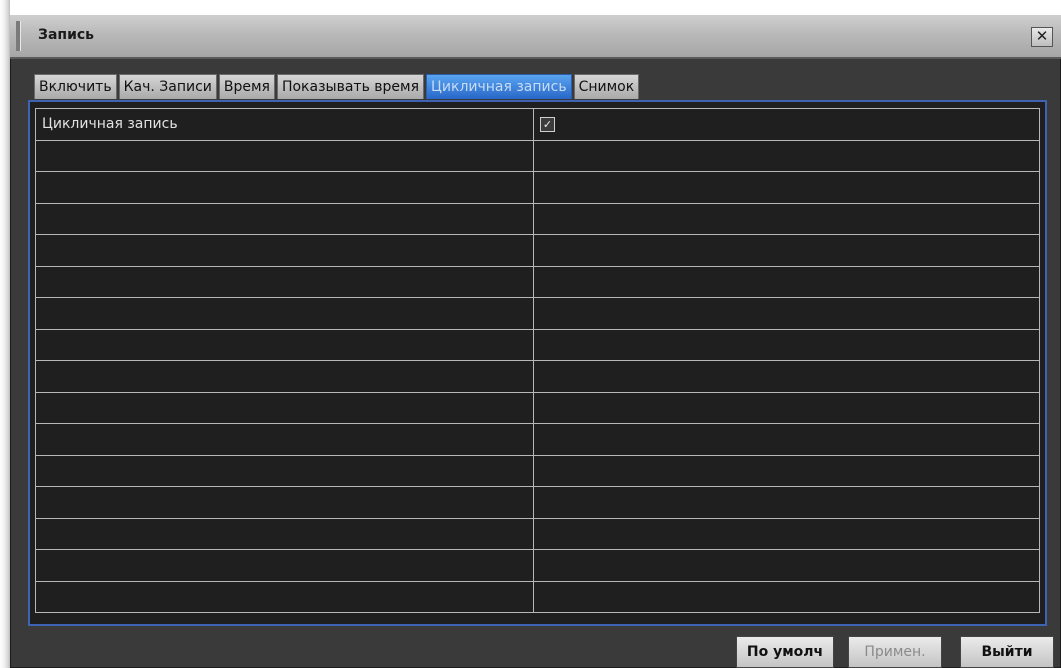 The width and height of the screenshot is (1061, 668). I want to click on apply-button: Примен., so click(895, 652).